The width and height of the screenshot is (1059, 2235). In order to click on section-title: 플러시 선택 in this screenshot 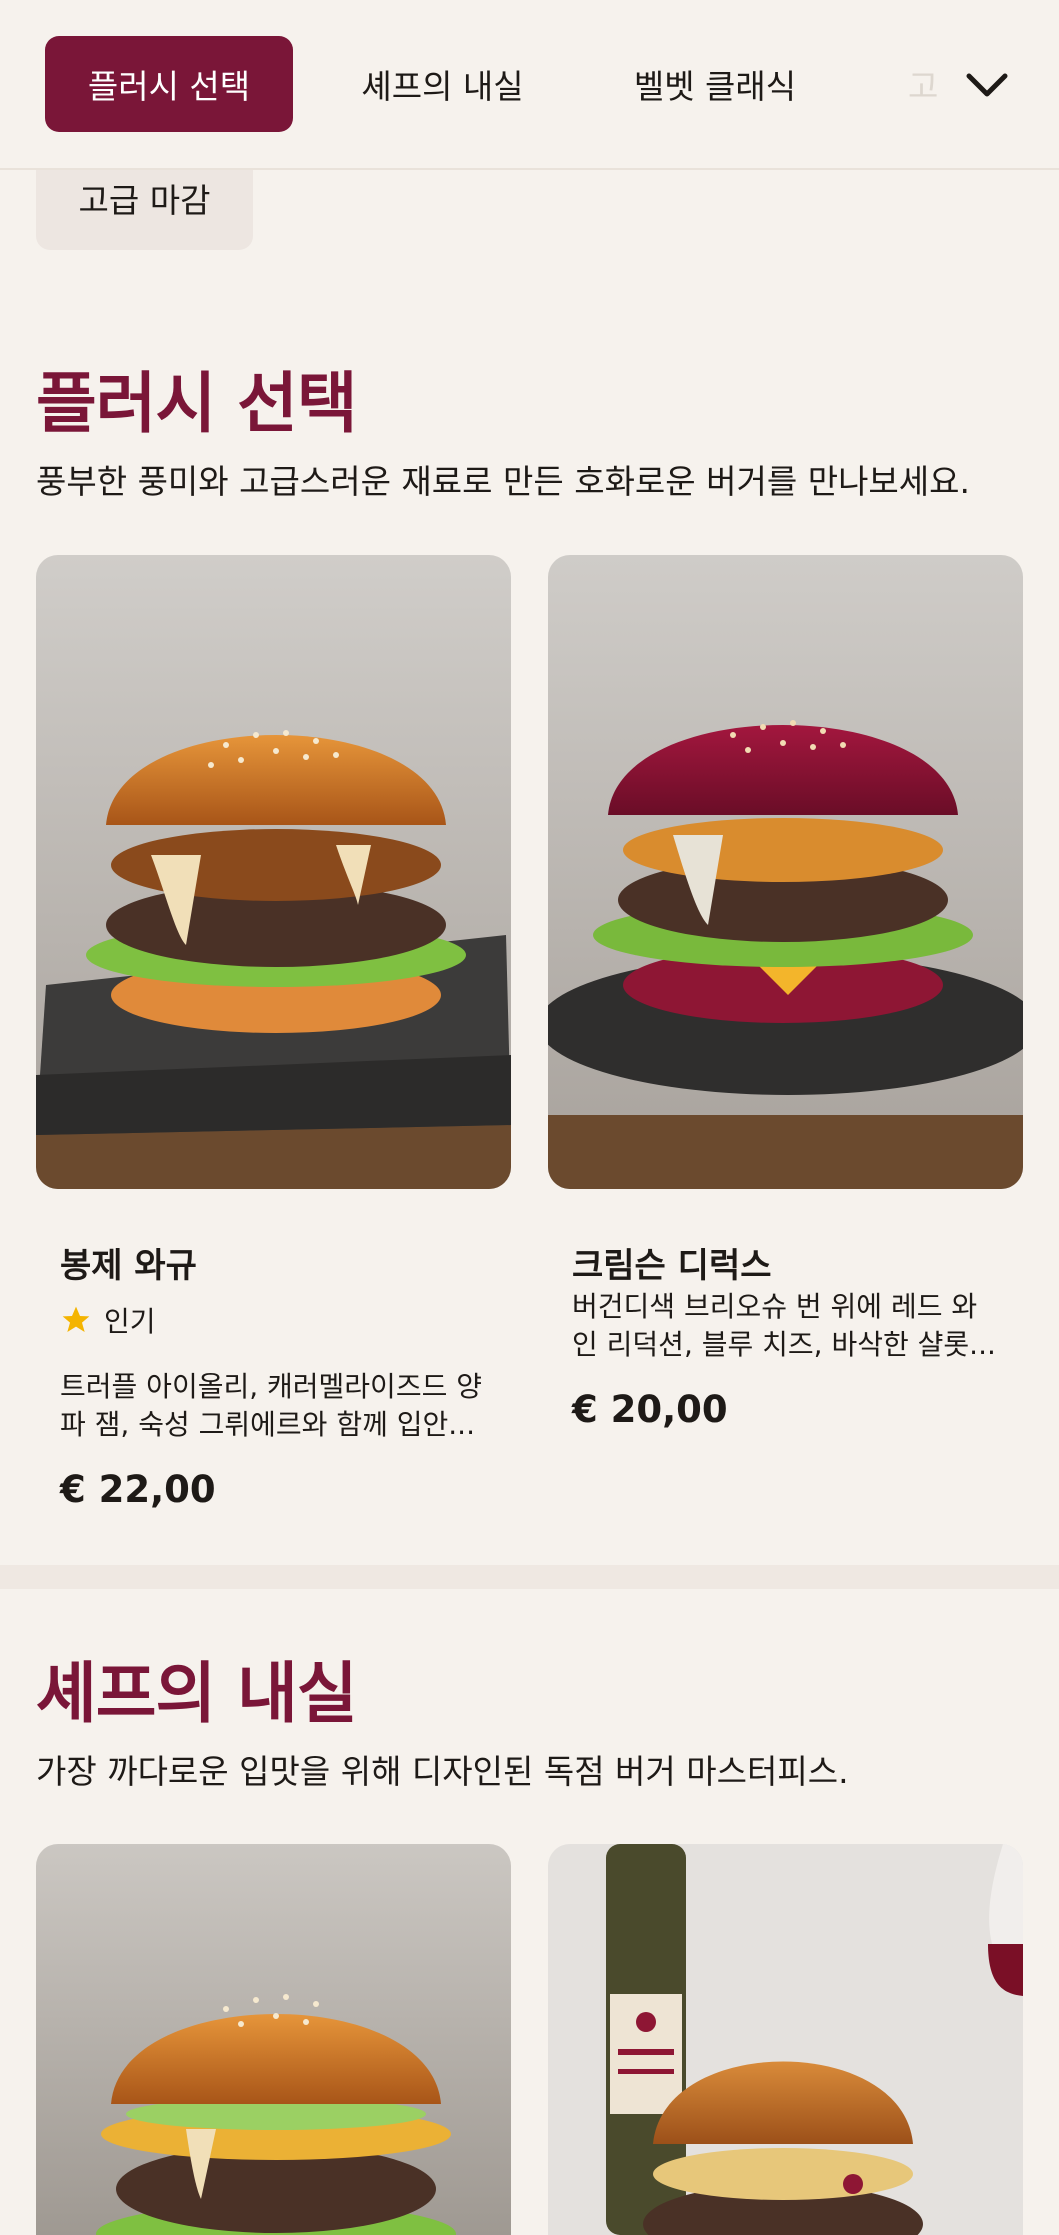, I will do `click(197, 403)`.